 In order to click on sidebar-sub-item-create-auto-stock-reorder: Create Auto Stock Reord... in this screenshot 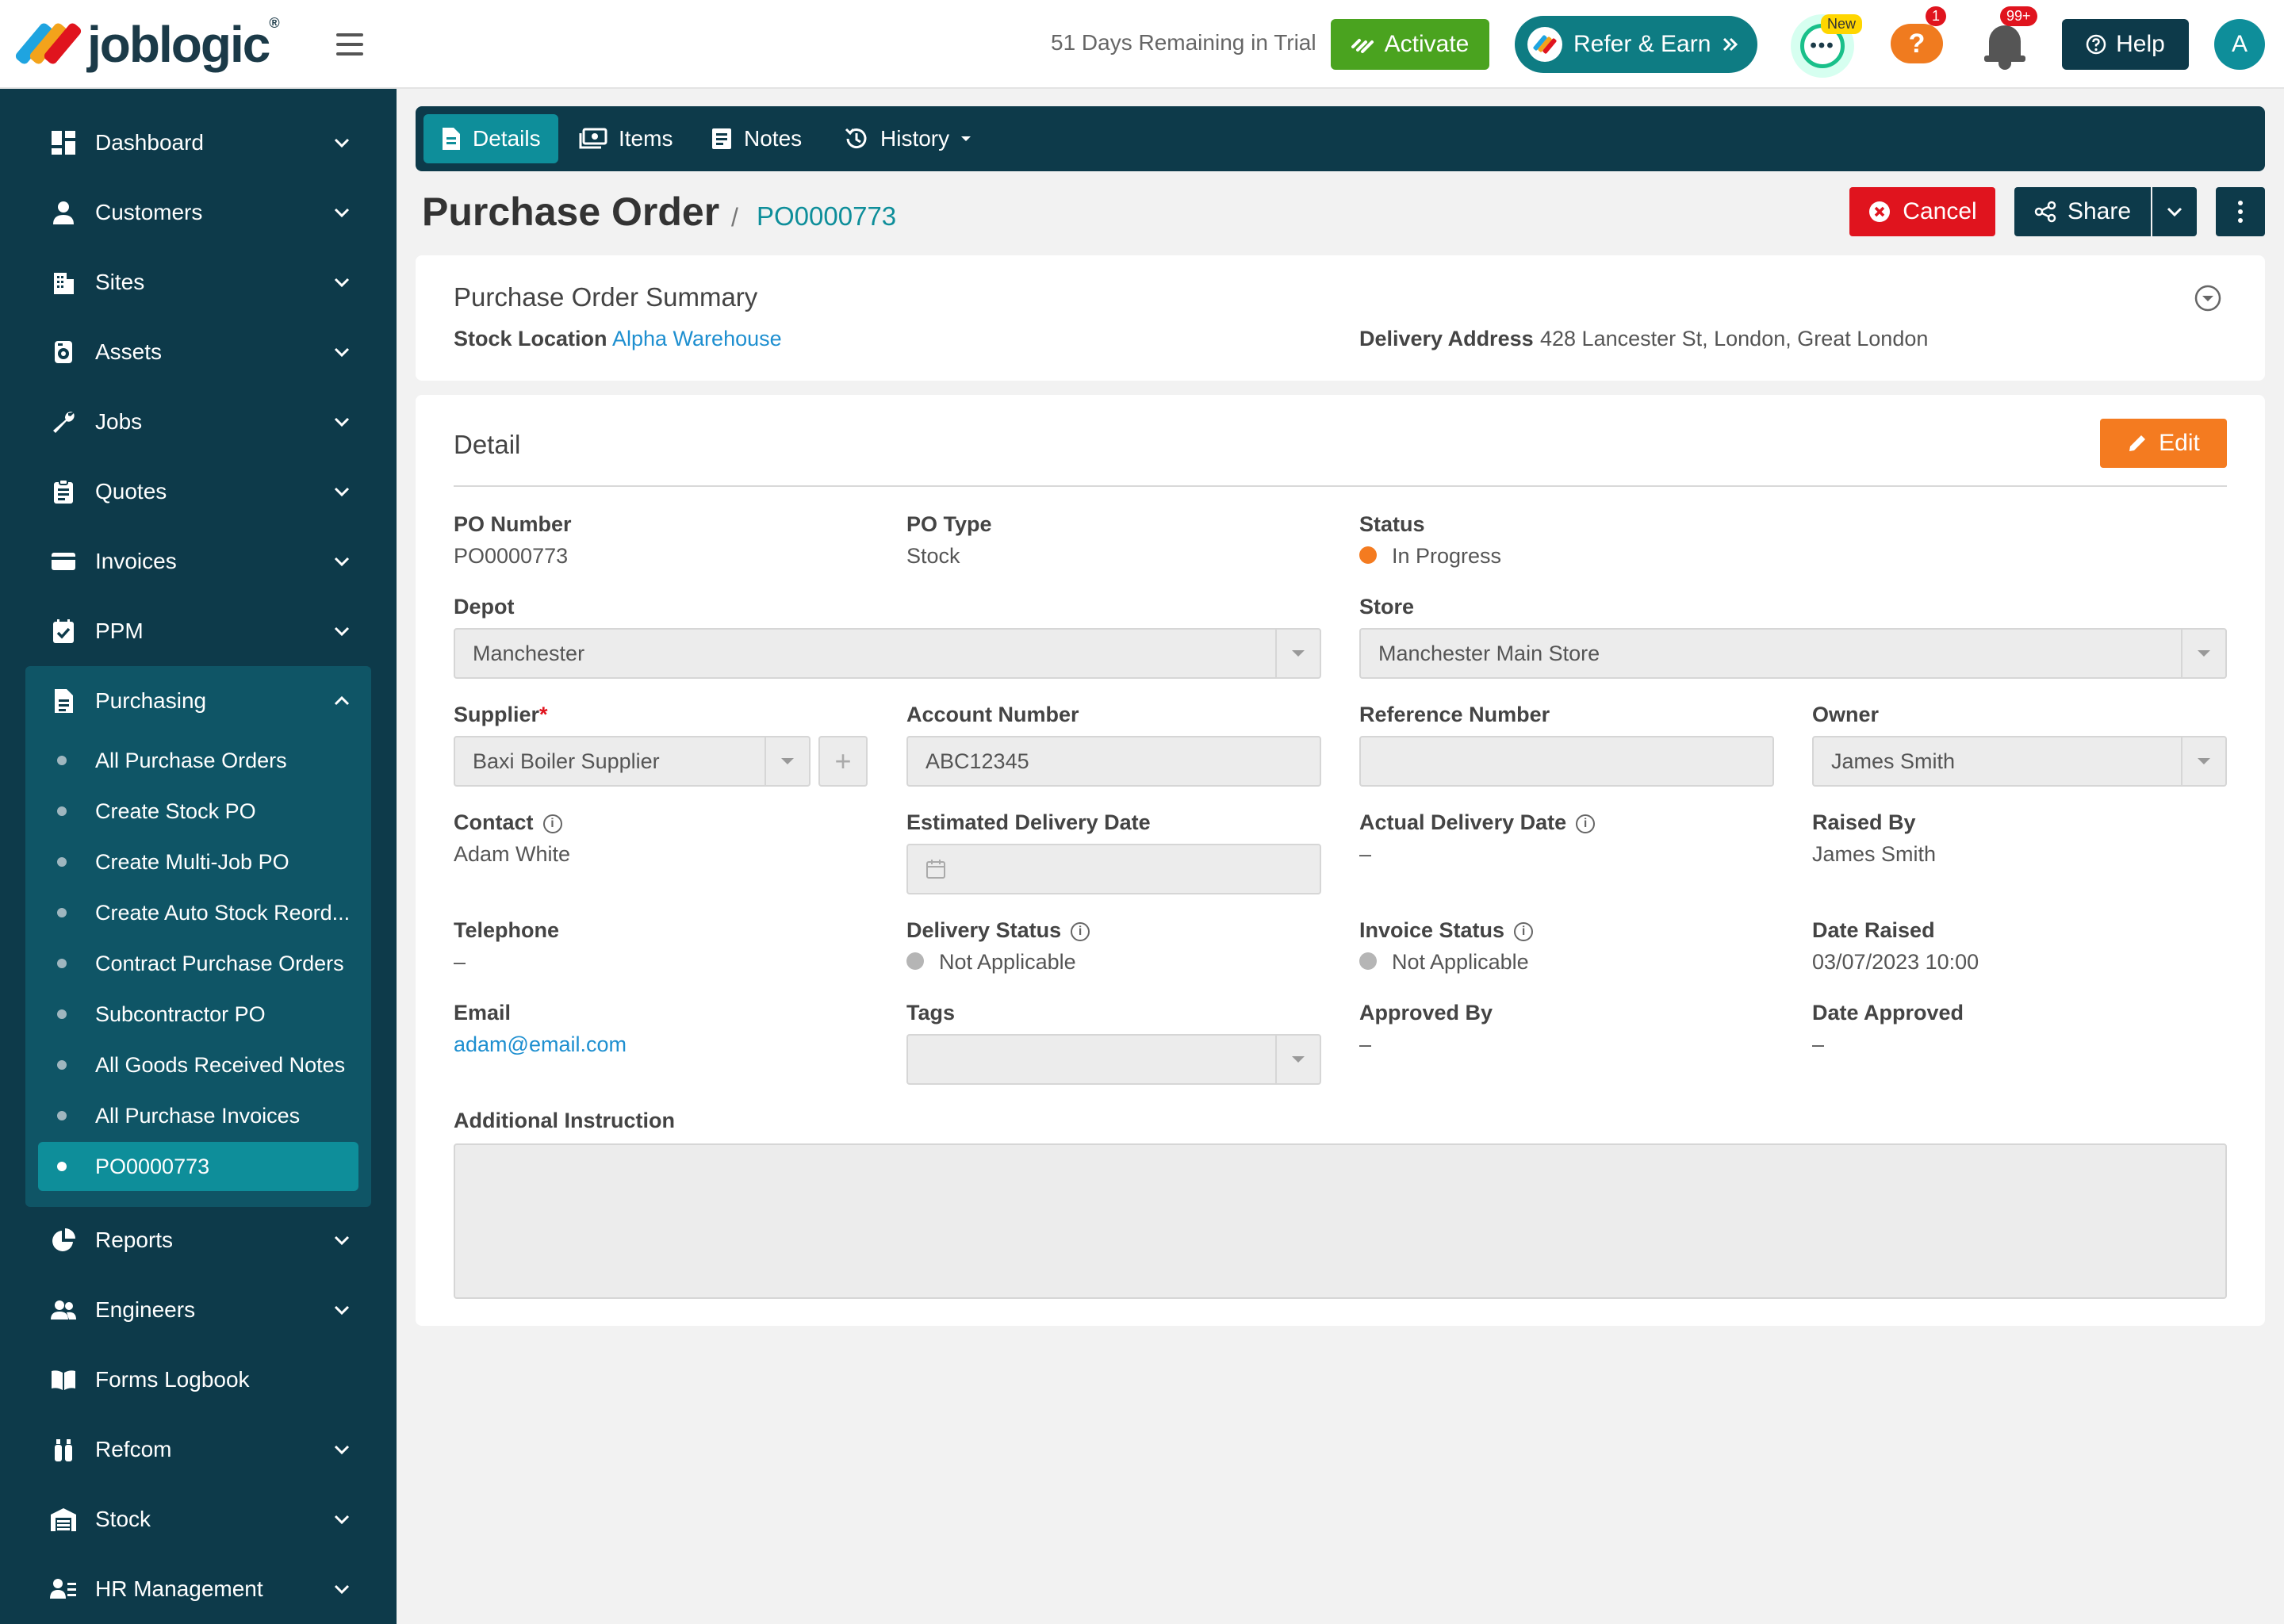, I will do `click(198, 912)`.